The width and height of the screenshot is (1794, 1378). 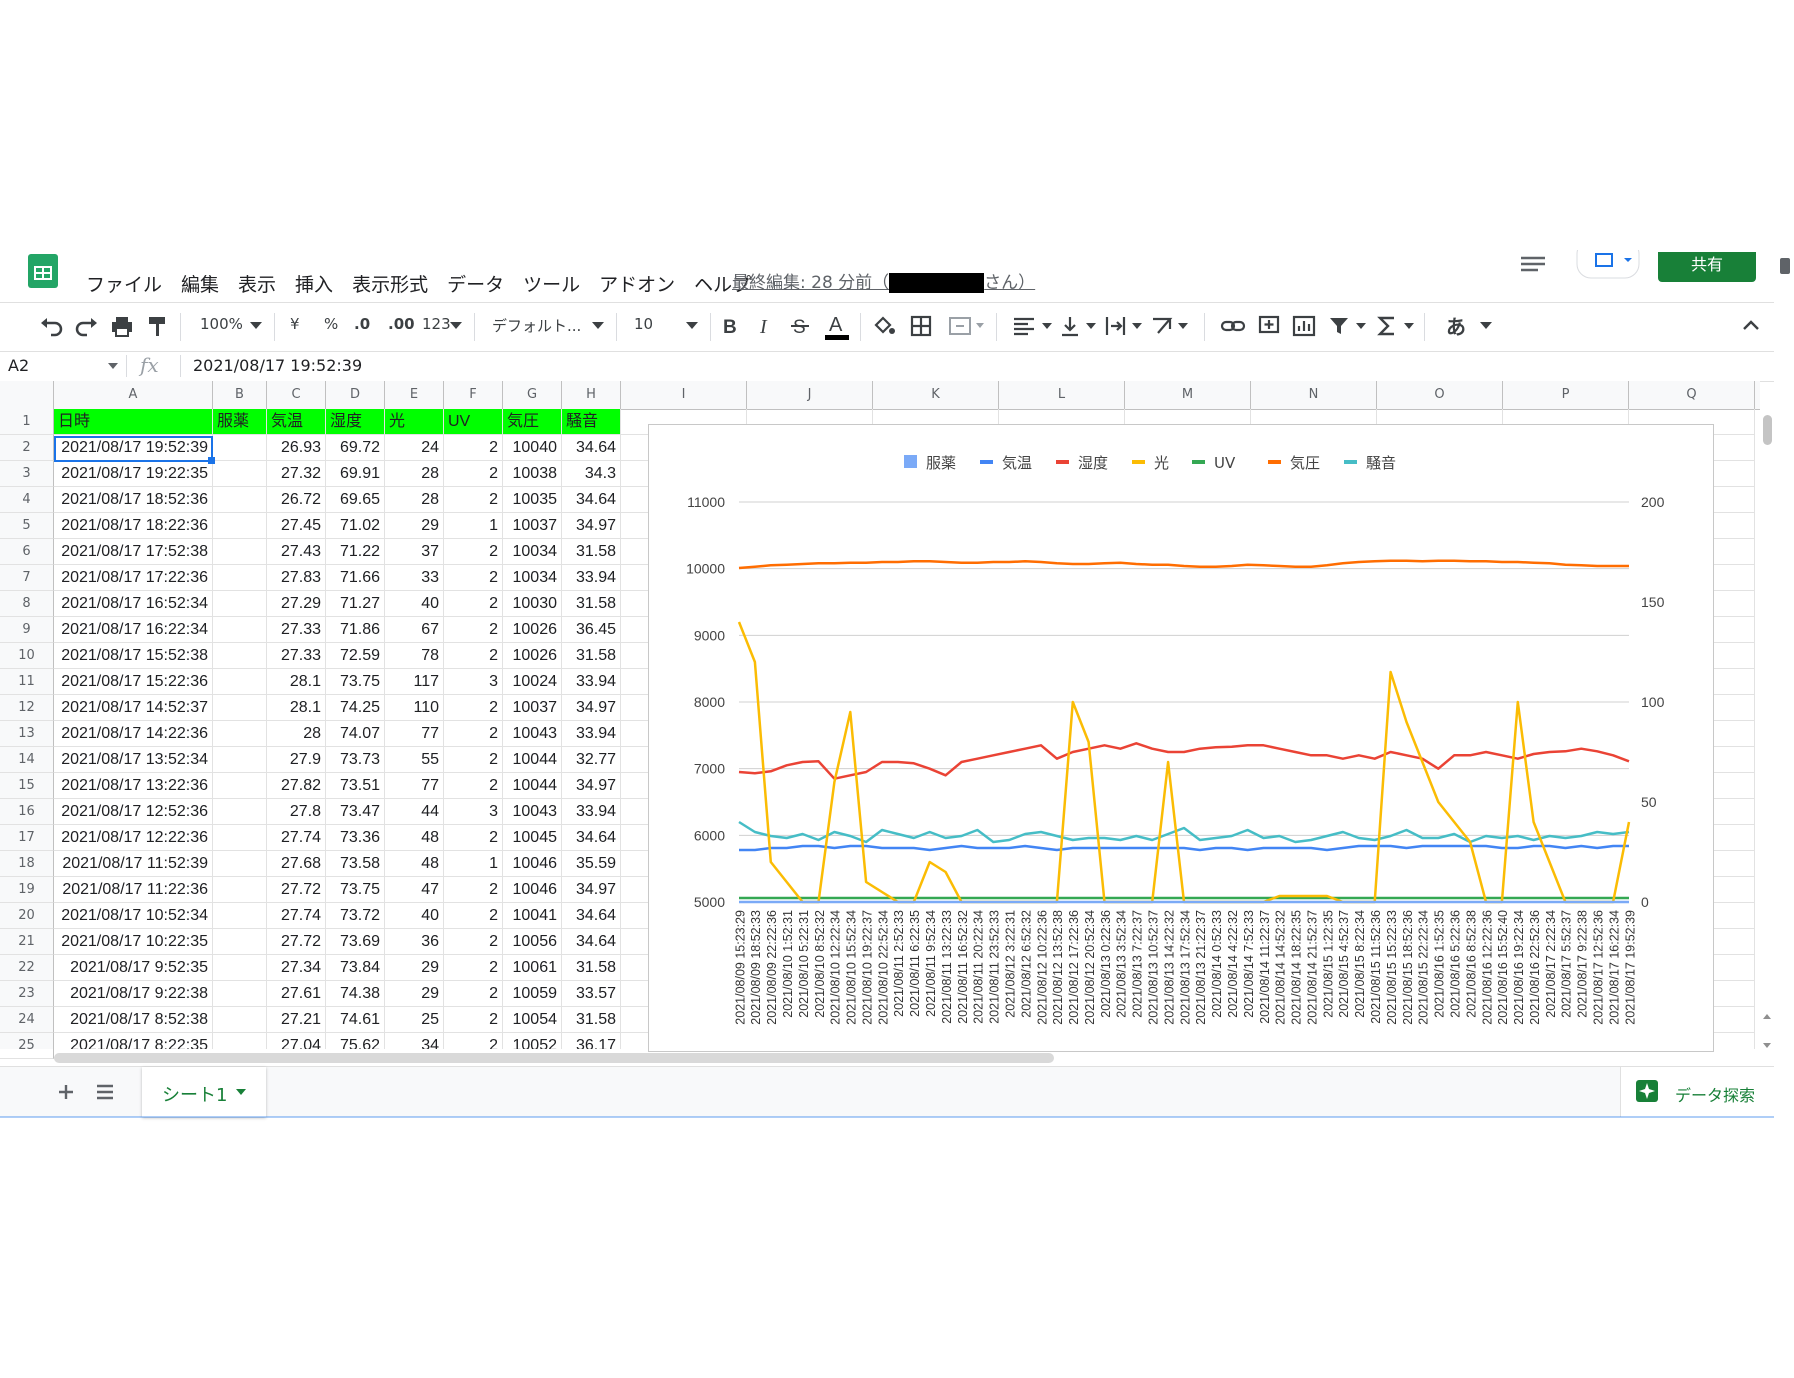 I want to click on row-header: 4, so click(x=27, y=500).